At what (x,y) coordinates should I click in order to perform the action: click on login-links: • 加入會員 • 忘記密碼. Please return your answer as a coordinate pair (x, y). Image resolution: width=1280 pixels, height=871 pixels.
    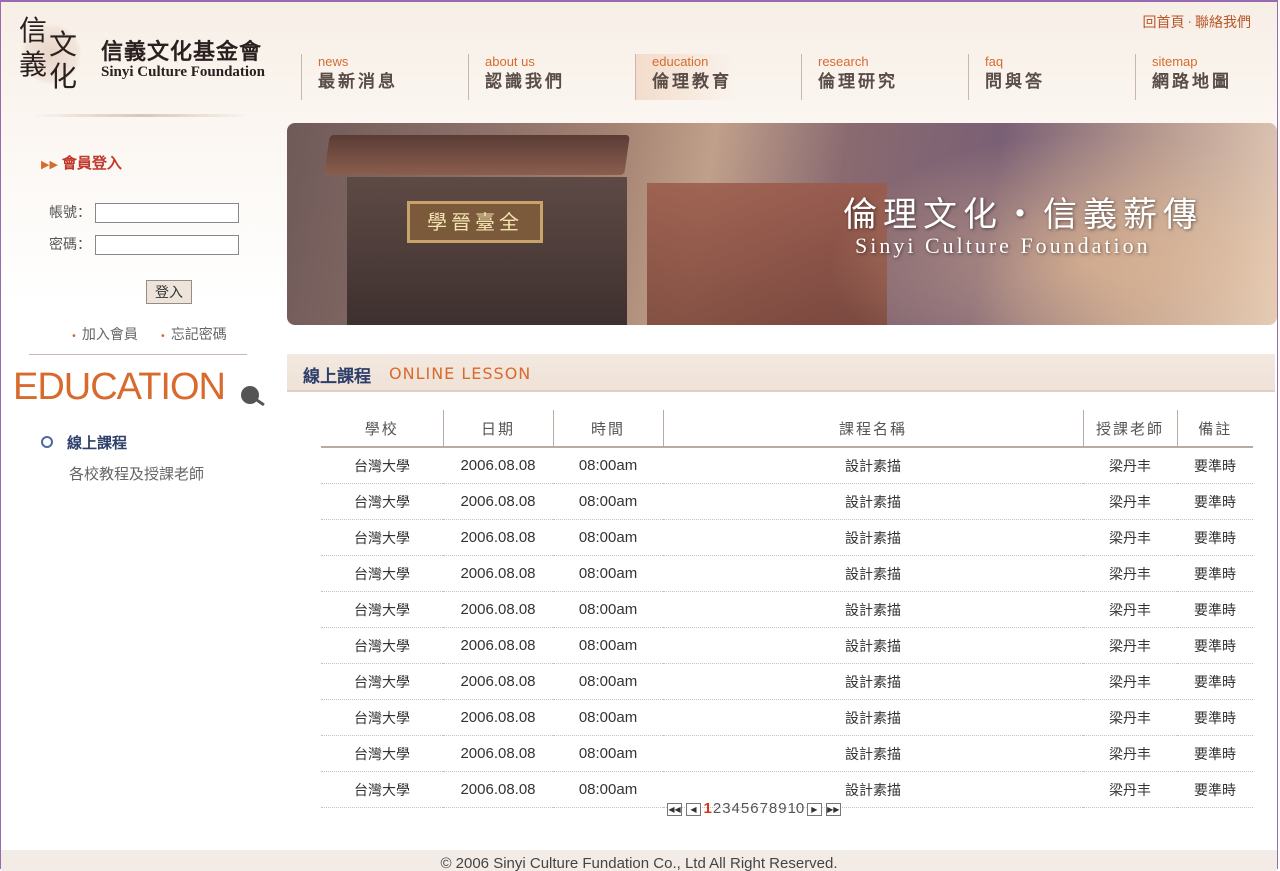
    Looking at the image, I should click on (160, 334).